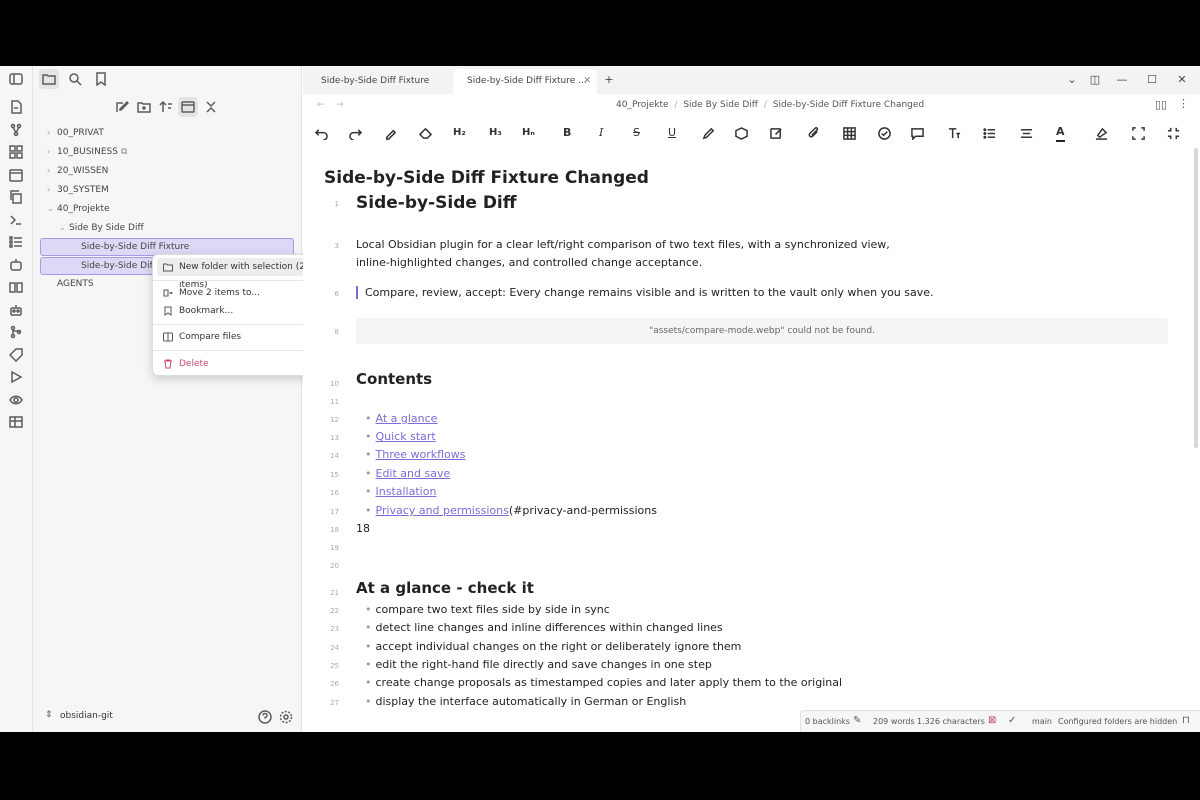 This screenshot has height=800, width=1200. I want to click on close-window-button: ✕, so click(1182, 80).